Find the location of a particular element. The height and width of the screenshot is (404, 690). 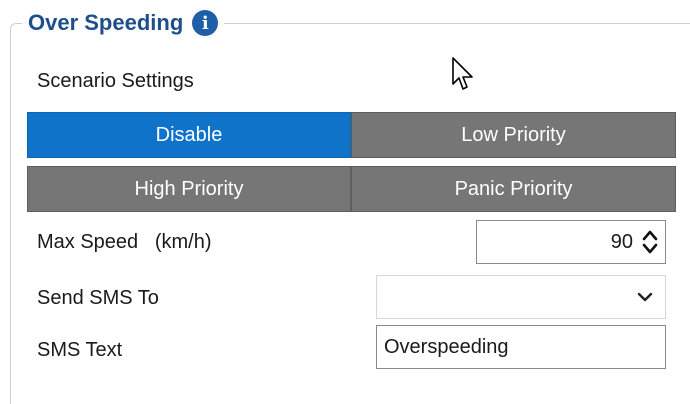

send-sms-to-select is located at coordinates (521, 297).